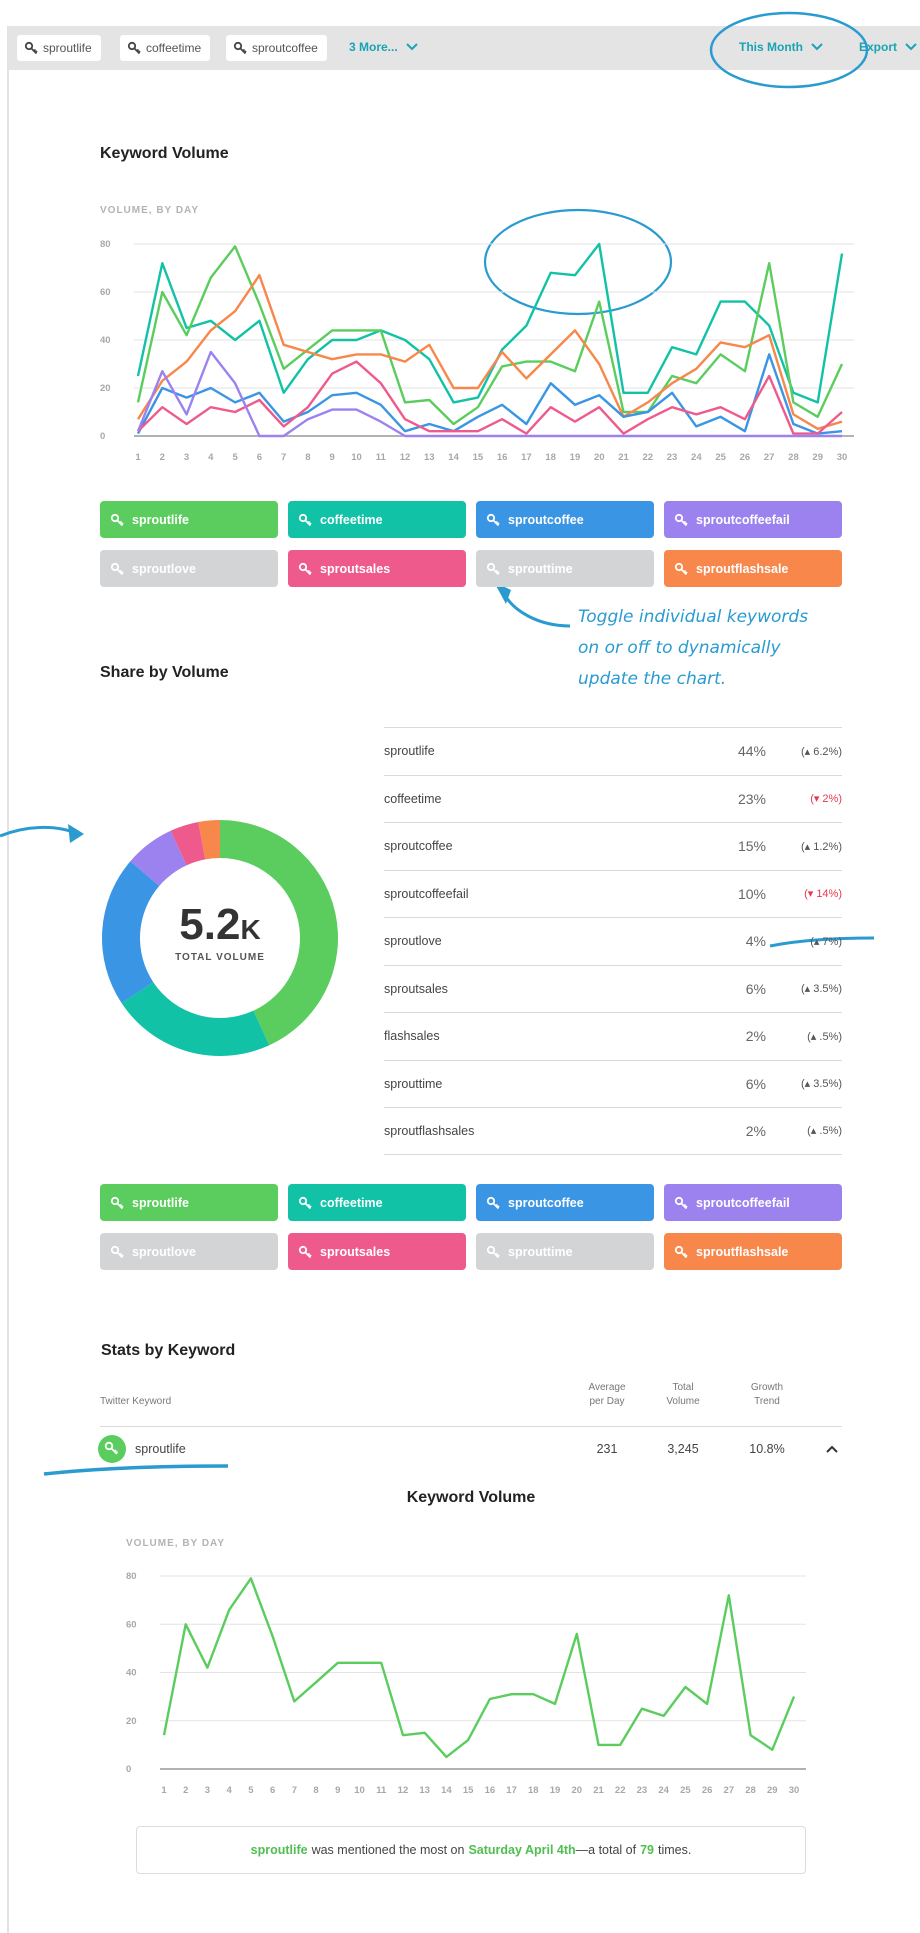 Image resolution: width=920 pixels, height=1933 pixels. Describe the element at coordinates (647, 1850) in the screenshot. I see `summary-count: 79` at that location.